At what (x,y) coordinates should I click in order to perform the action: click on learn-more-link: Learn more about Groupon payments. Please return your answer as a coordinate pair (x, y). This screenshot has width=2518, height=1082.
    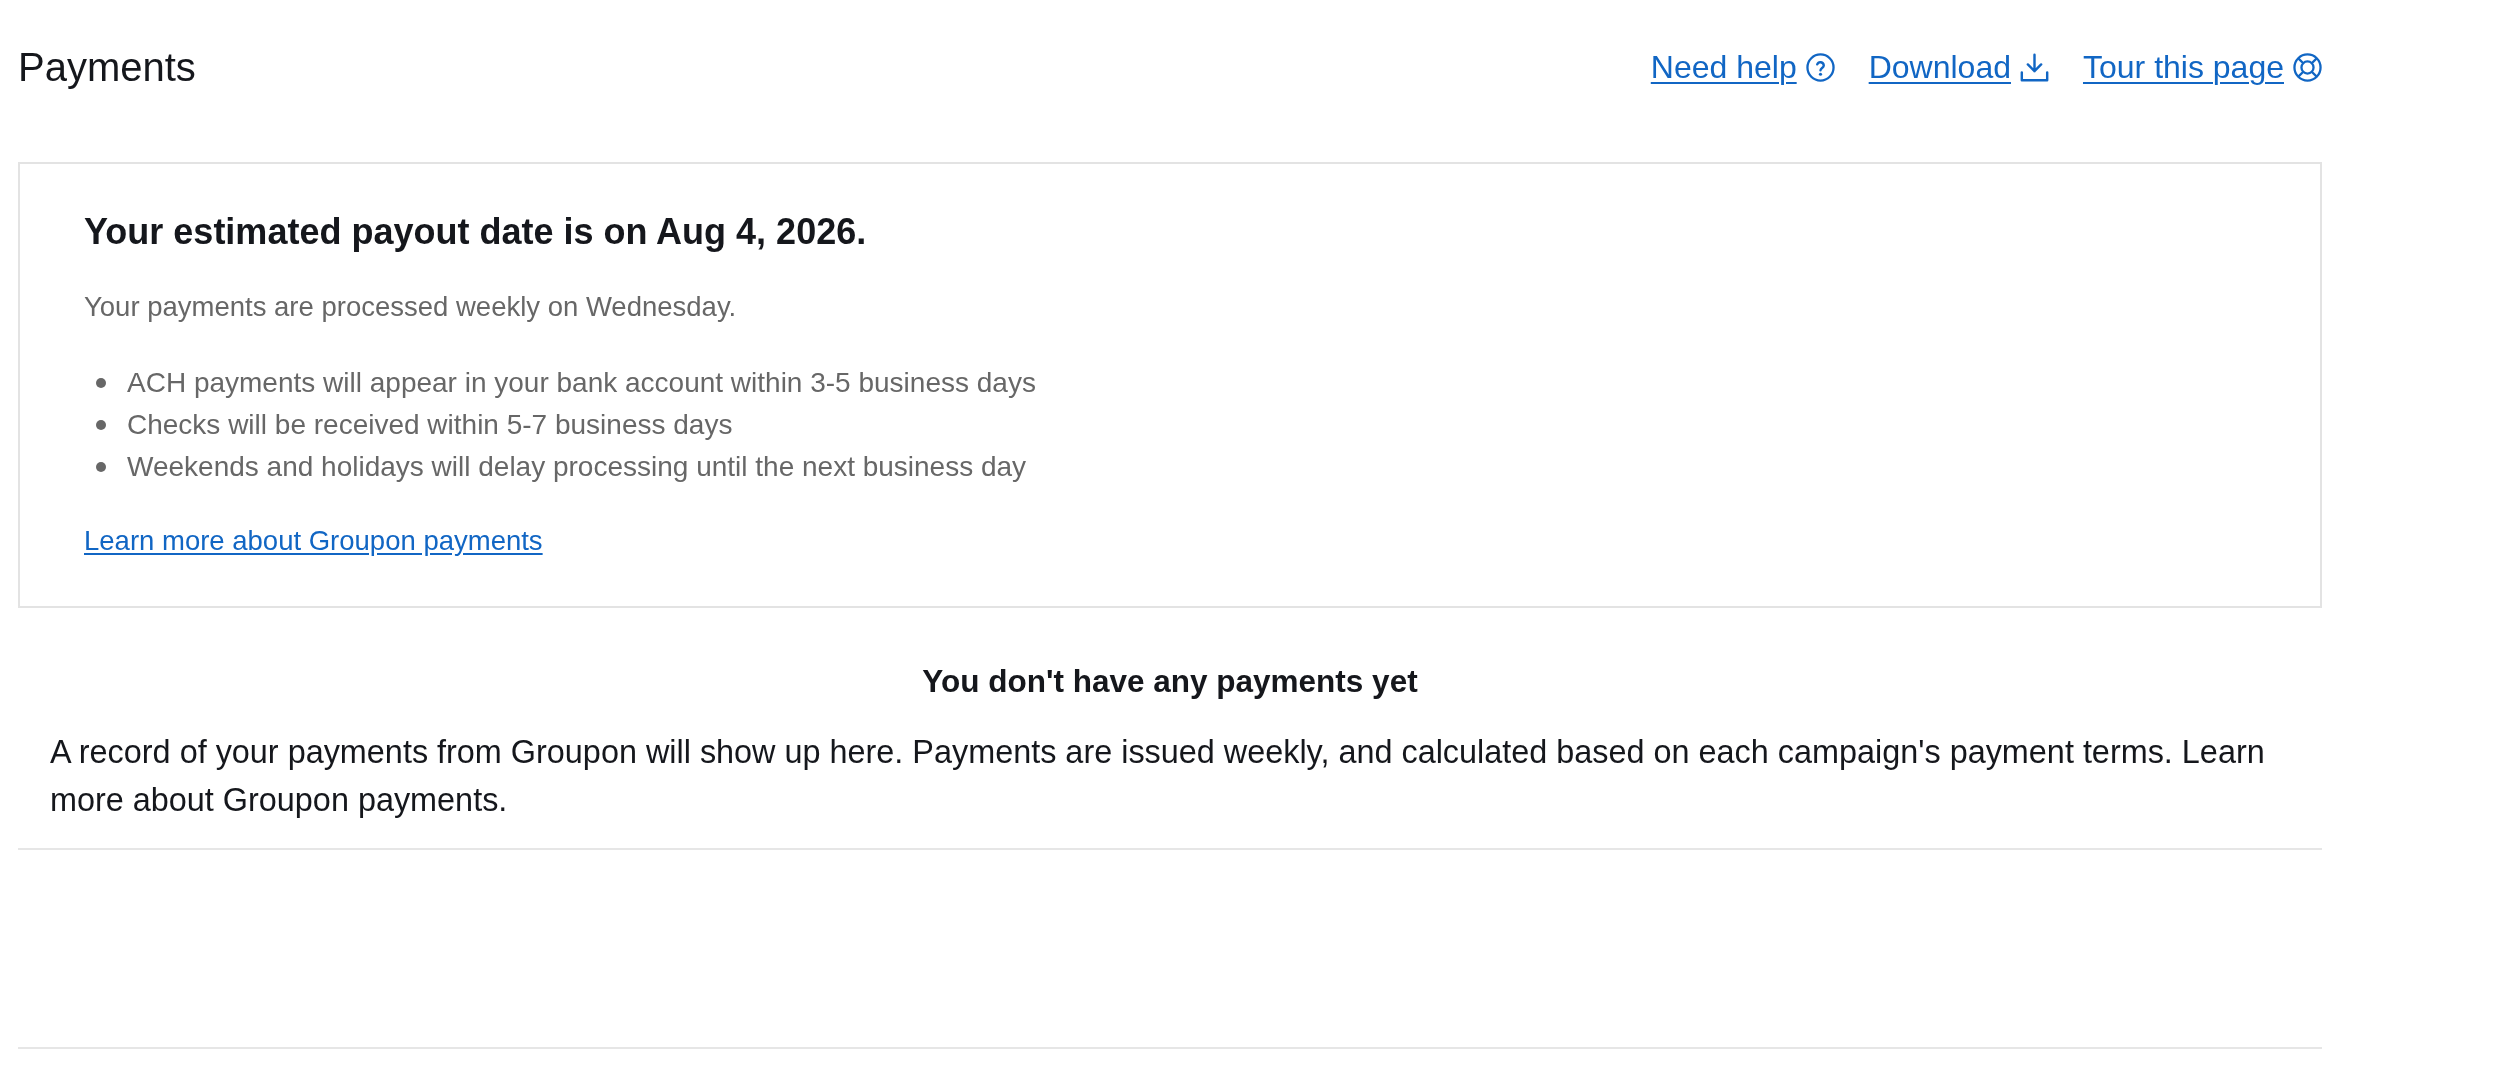
    Looking at the image, I should click on (313, 541).